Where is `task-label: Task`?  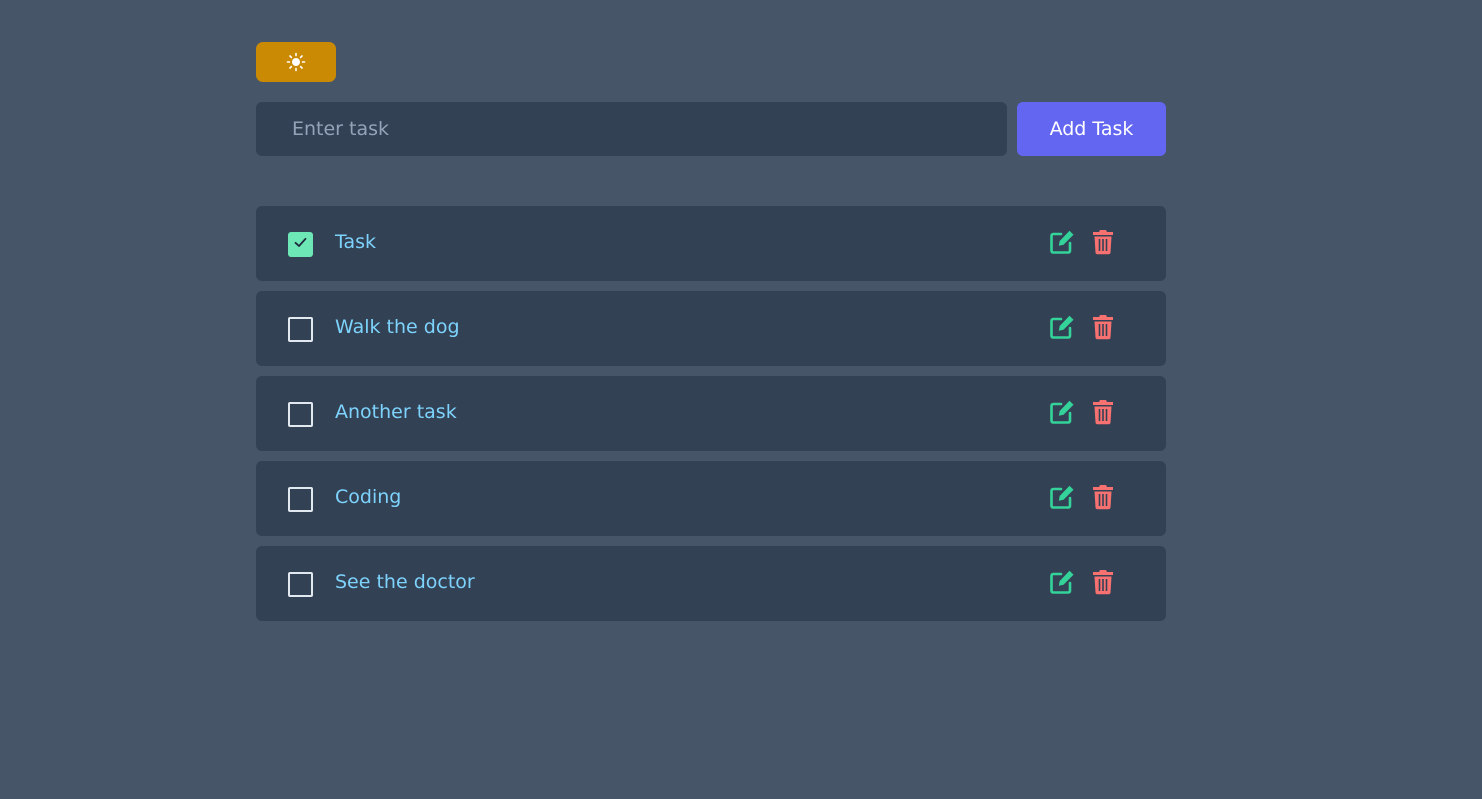
task-label: Task is located at coordinates (356, 242).